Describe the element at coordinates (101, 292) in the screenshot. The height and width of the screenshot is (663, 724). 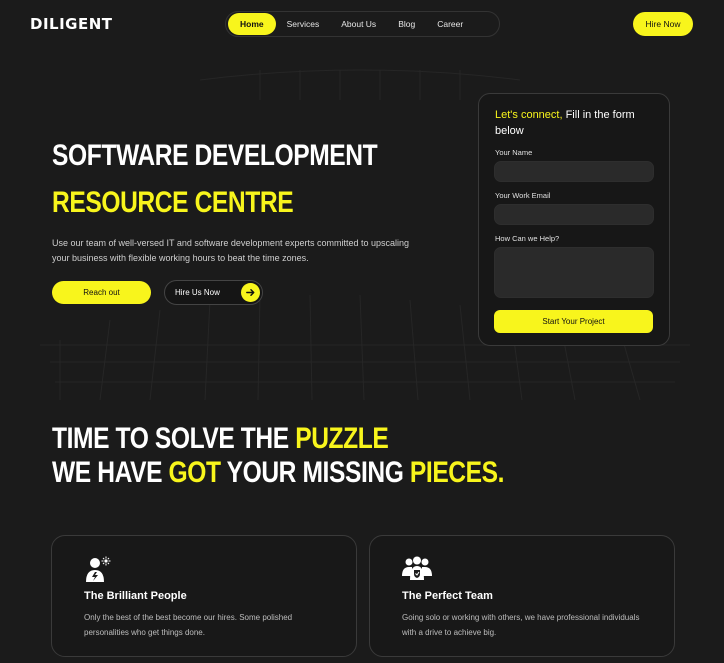
I see `reach-out-button: Reach out` at that location.